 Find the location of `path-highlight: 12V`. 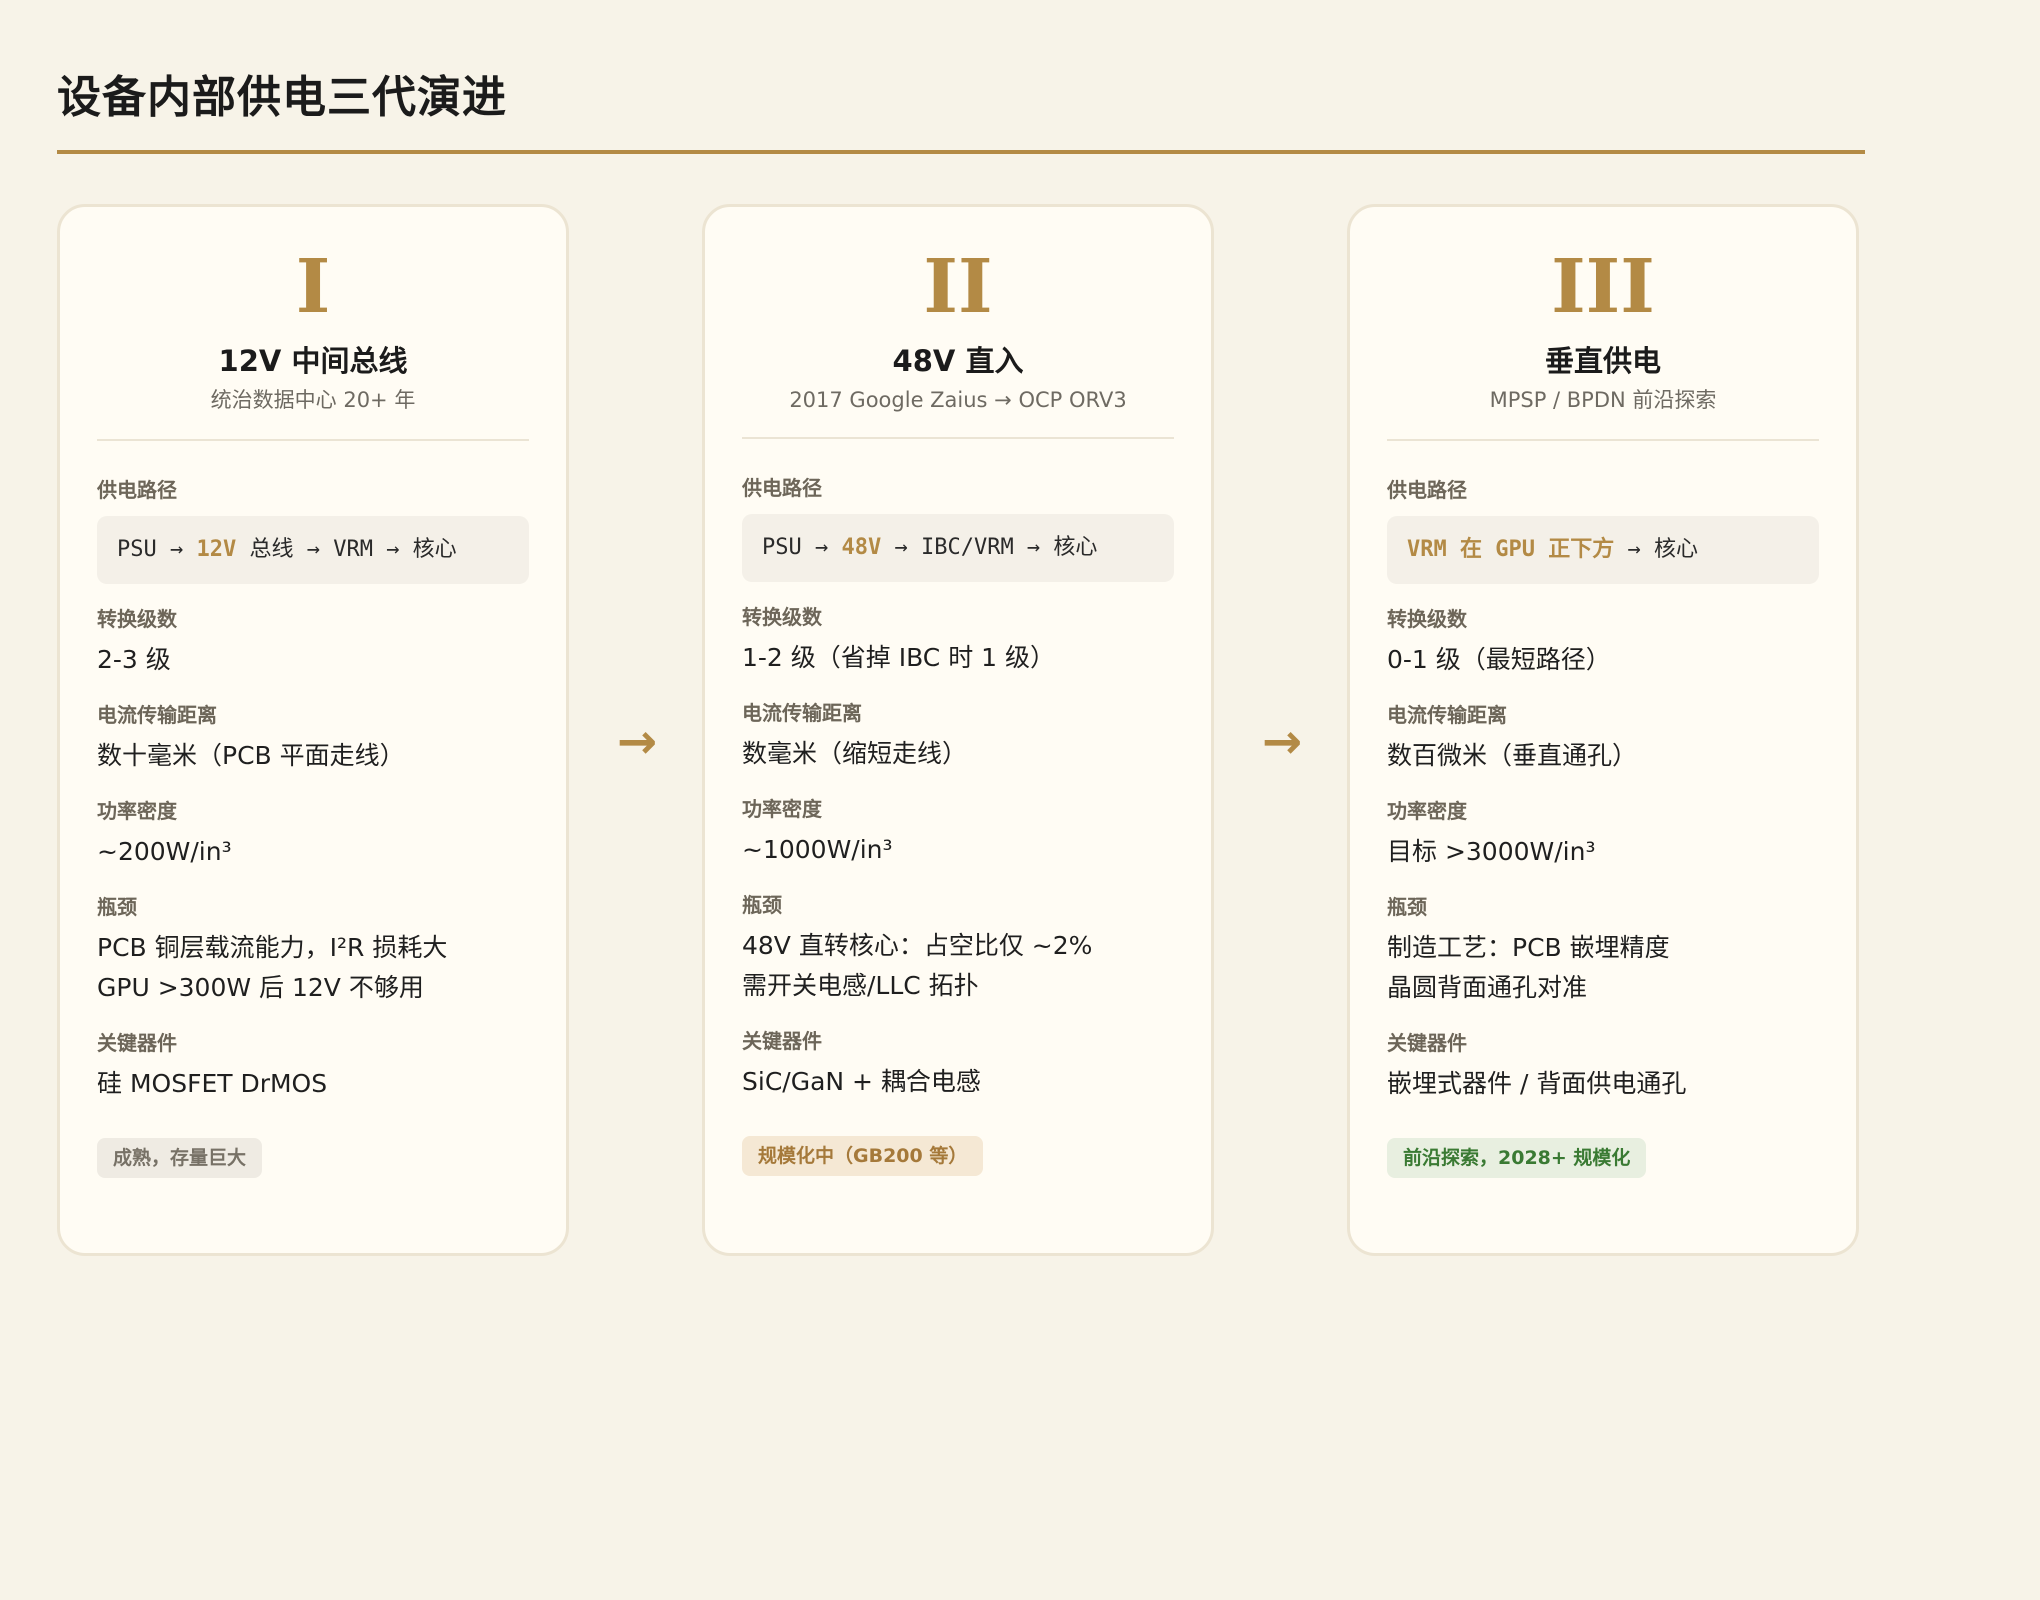

path-highlight: 12V is located at coordinates (216, 549).